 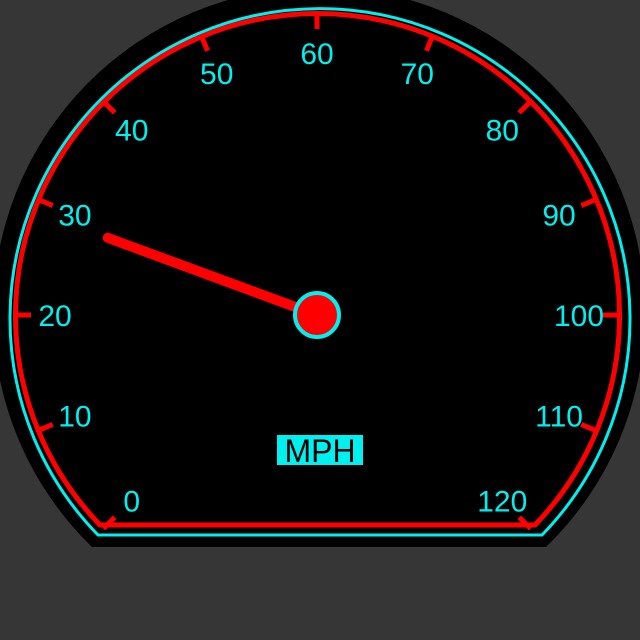 What do you see at coordinates (502, 501) in the screenshot?
I see `tick-label: 120` at bounding box center [502, 501].